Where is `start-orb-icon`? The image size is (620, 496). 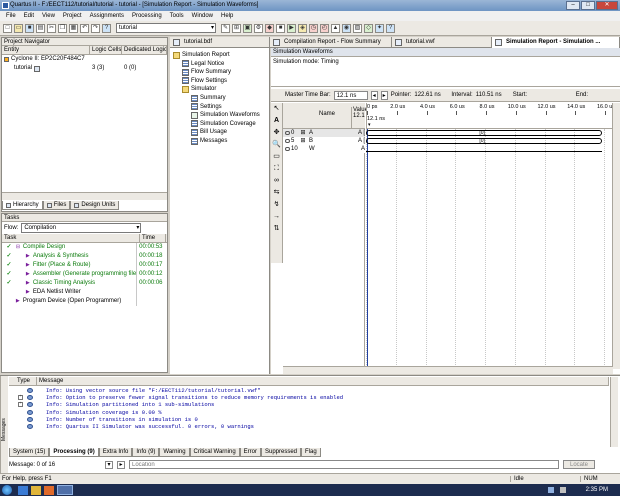
start-orb-icon is located at coordinates (7, 490).